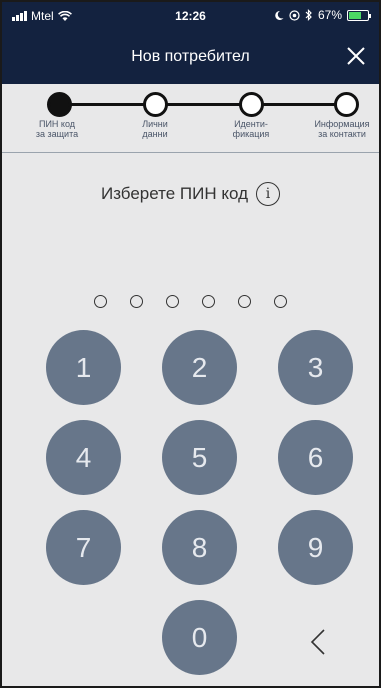 The height and width of the screenshot is (688, 381). I want to click on keypad-key-6: 6, so click(315, 457).